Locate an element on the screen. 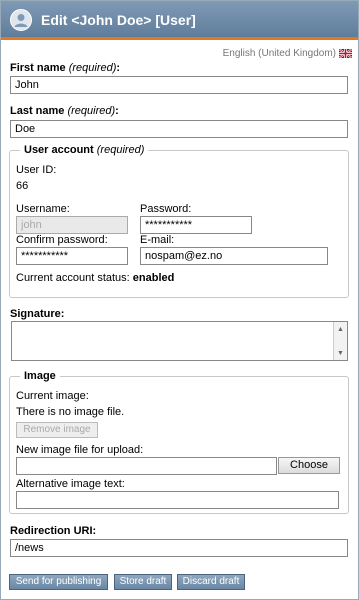 The width and height of the screenshot is (359, 600). email-label: E-mail: is located at coordinates (157, 240).